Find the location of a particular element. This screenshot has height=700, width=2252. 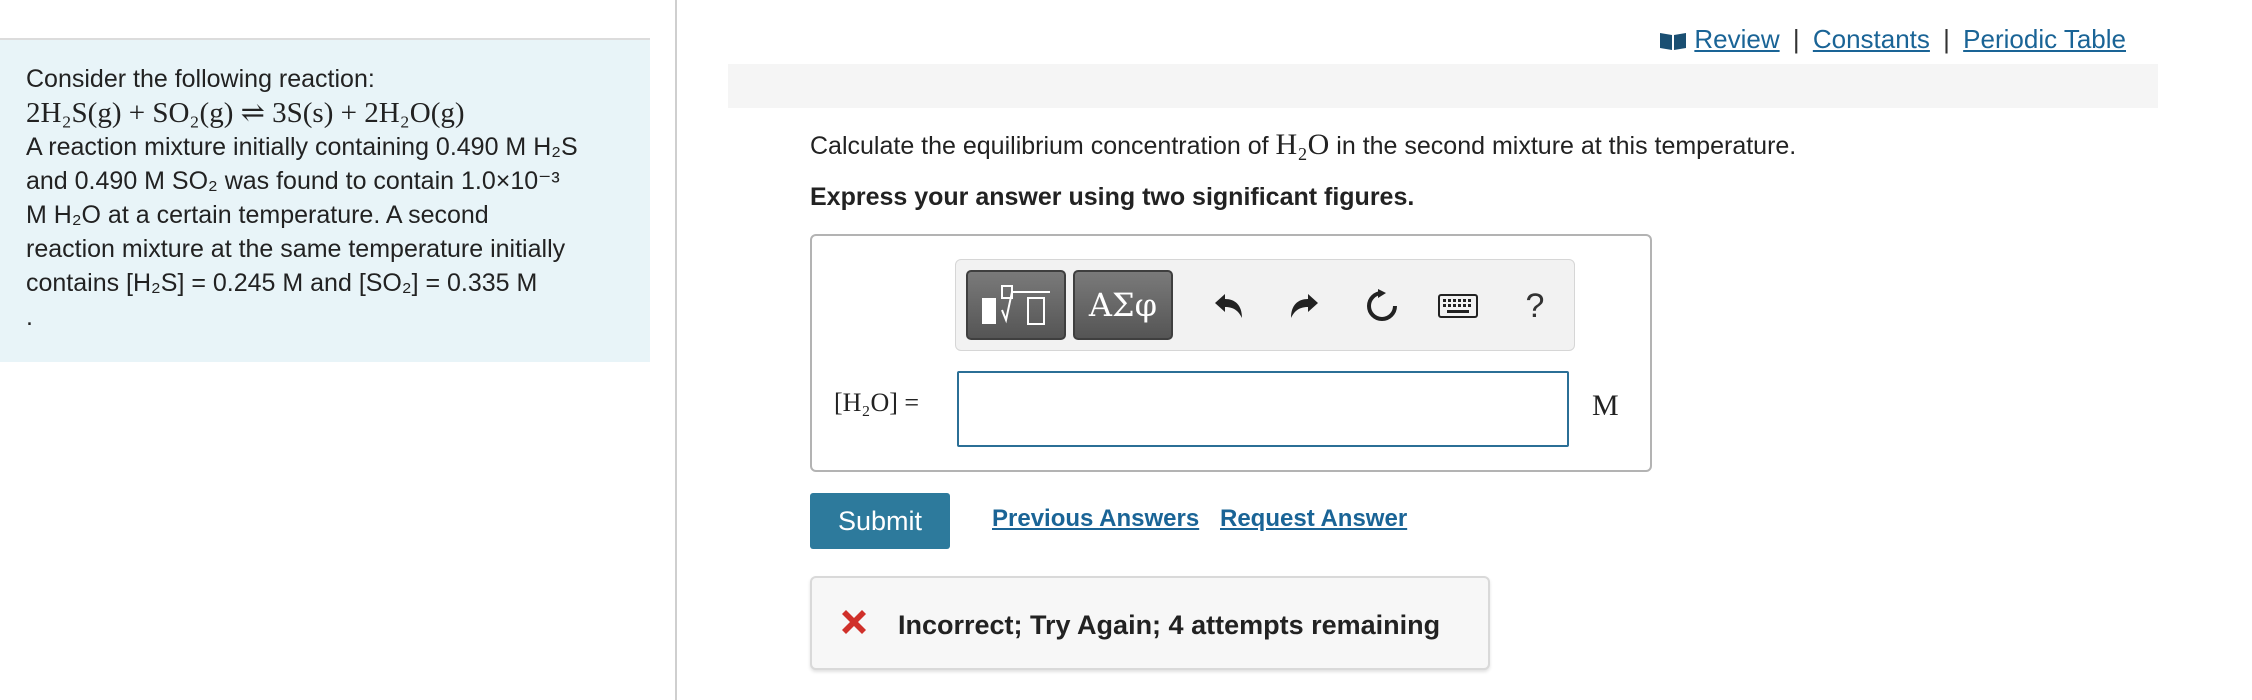

header-links: Review | Constants | Periodic Table is located at coordinates (1892, 39).